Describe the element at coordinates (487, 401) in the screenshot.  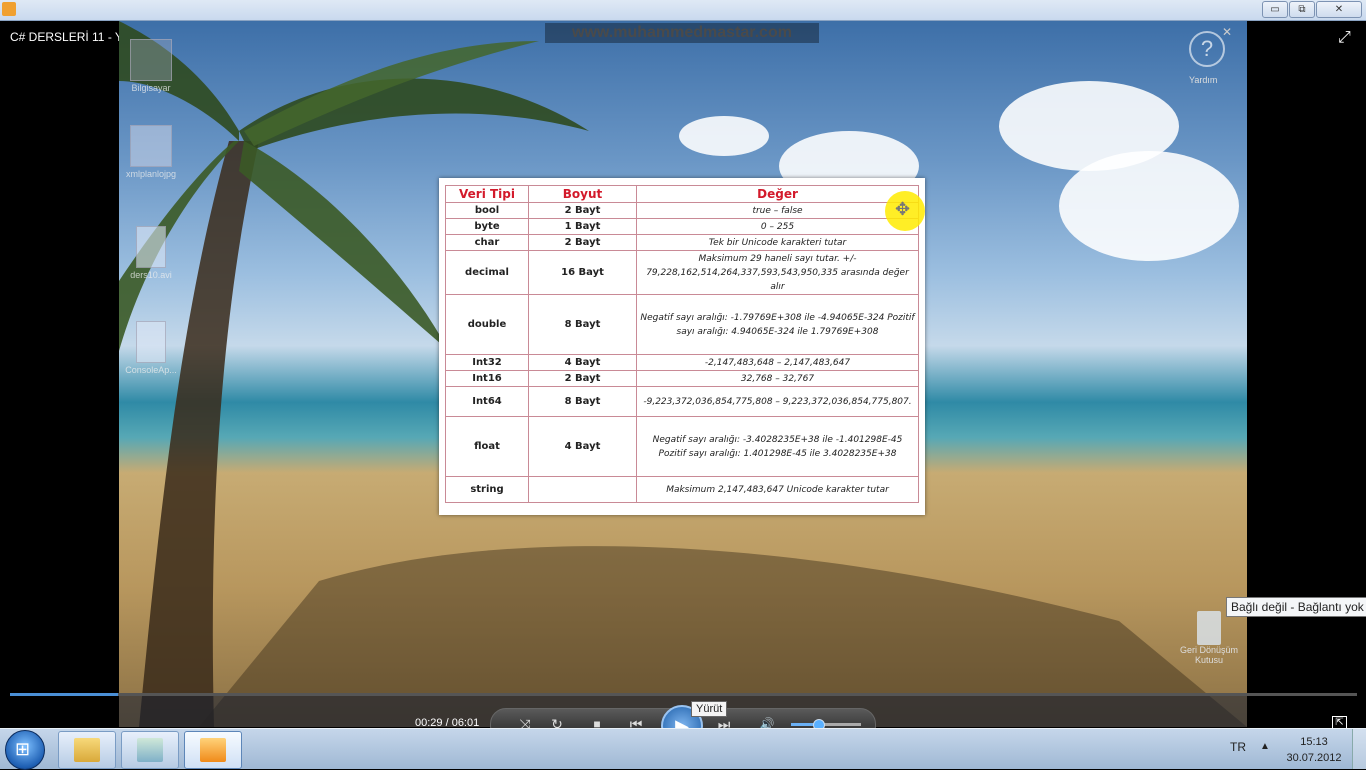
I see `type-cell: Int64` at that location.